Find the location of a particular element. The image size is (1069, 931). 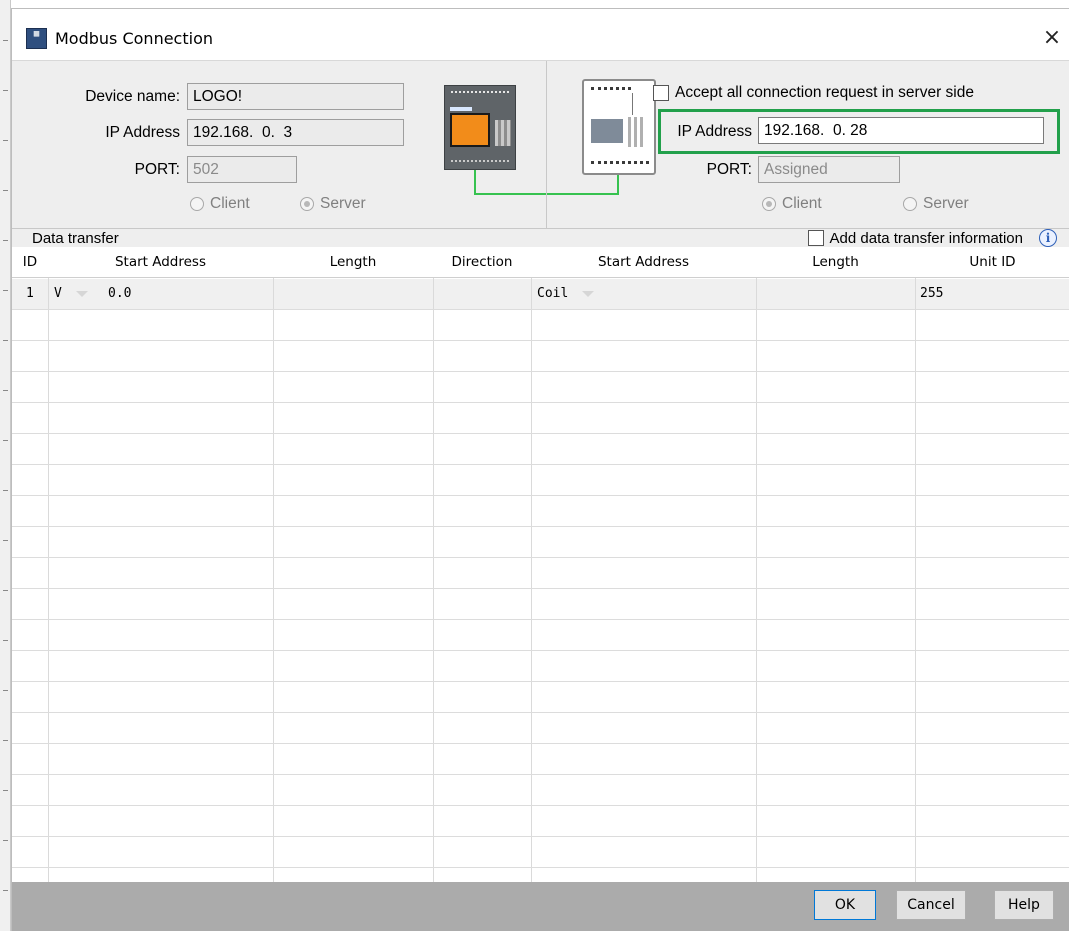

local-client-radio: Client is located at coordinates (220, 204).